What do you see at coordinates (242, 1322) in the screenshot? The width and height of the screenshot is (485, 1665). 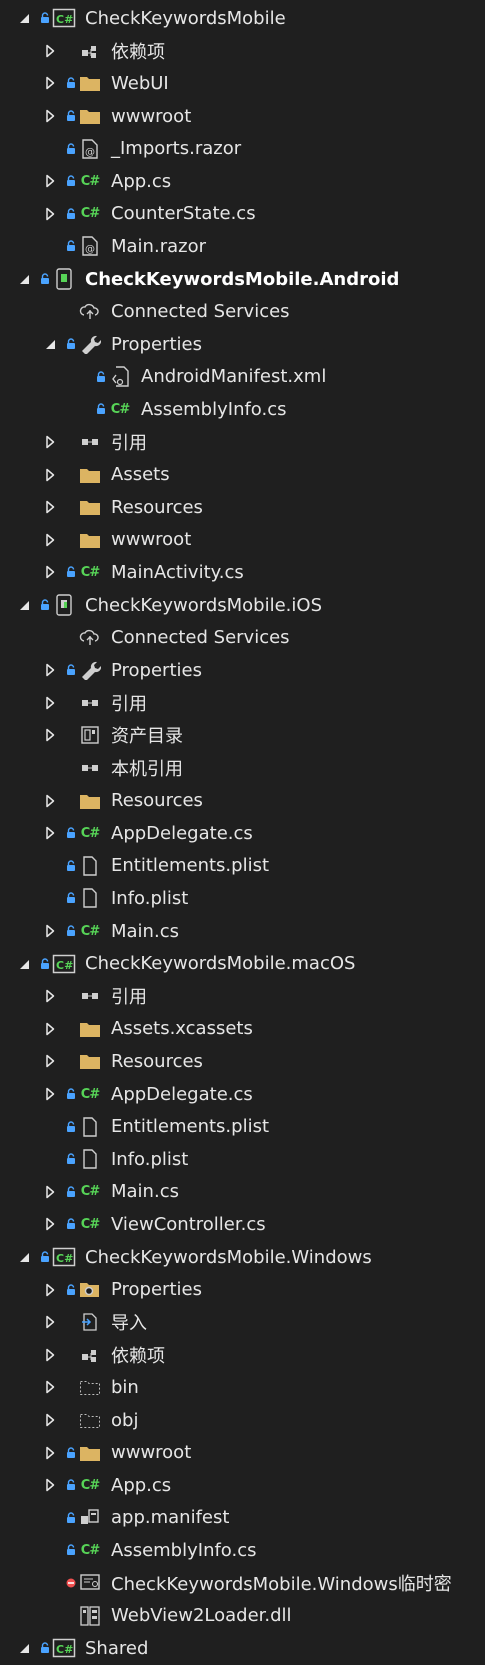 I see `tree-item: 导入` at bounding box center [242, 1322].